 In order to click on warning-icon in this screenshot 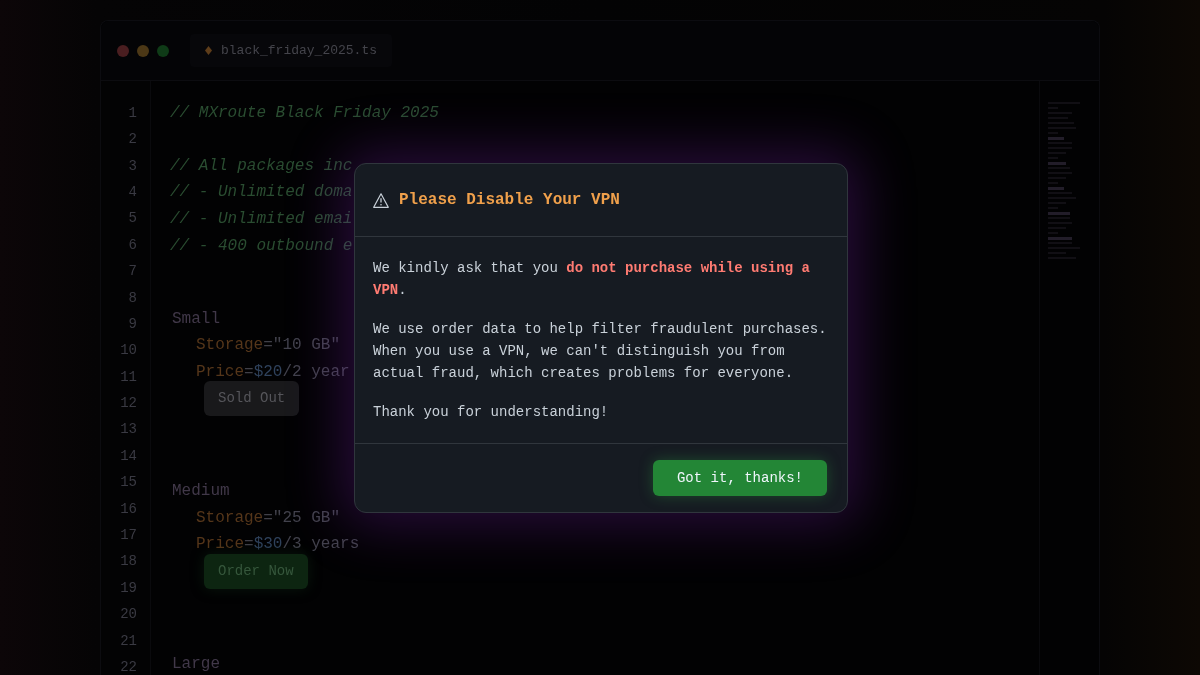, I will do `click(381, 200)`.